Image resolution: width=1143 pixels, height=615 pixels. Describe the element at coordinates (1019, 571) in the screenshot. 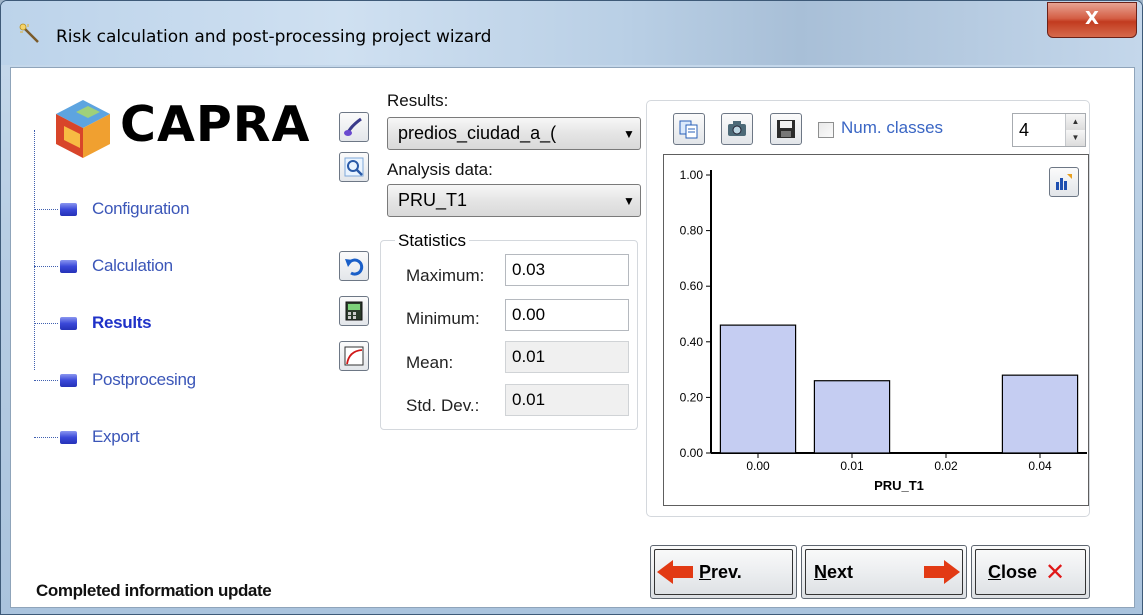

I see `close-label: lose` at that location.